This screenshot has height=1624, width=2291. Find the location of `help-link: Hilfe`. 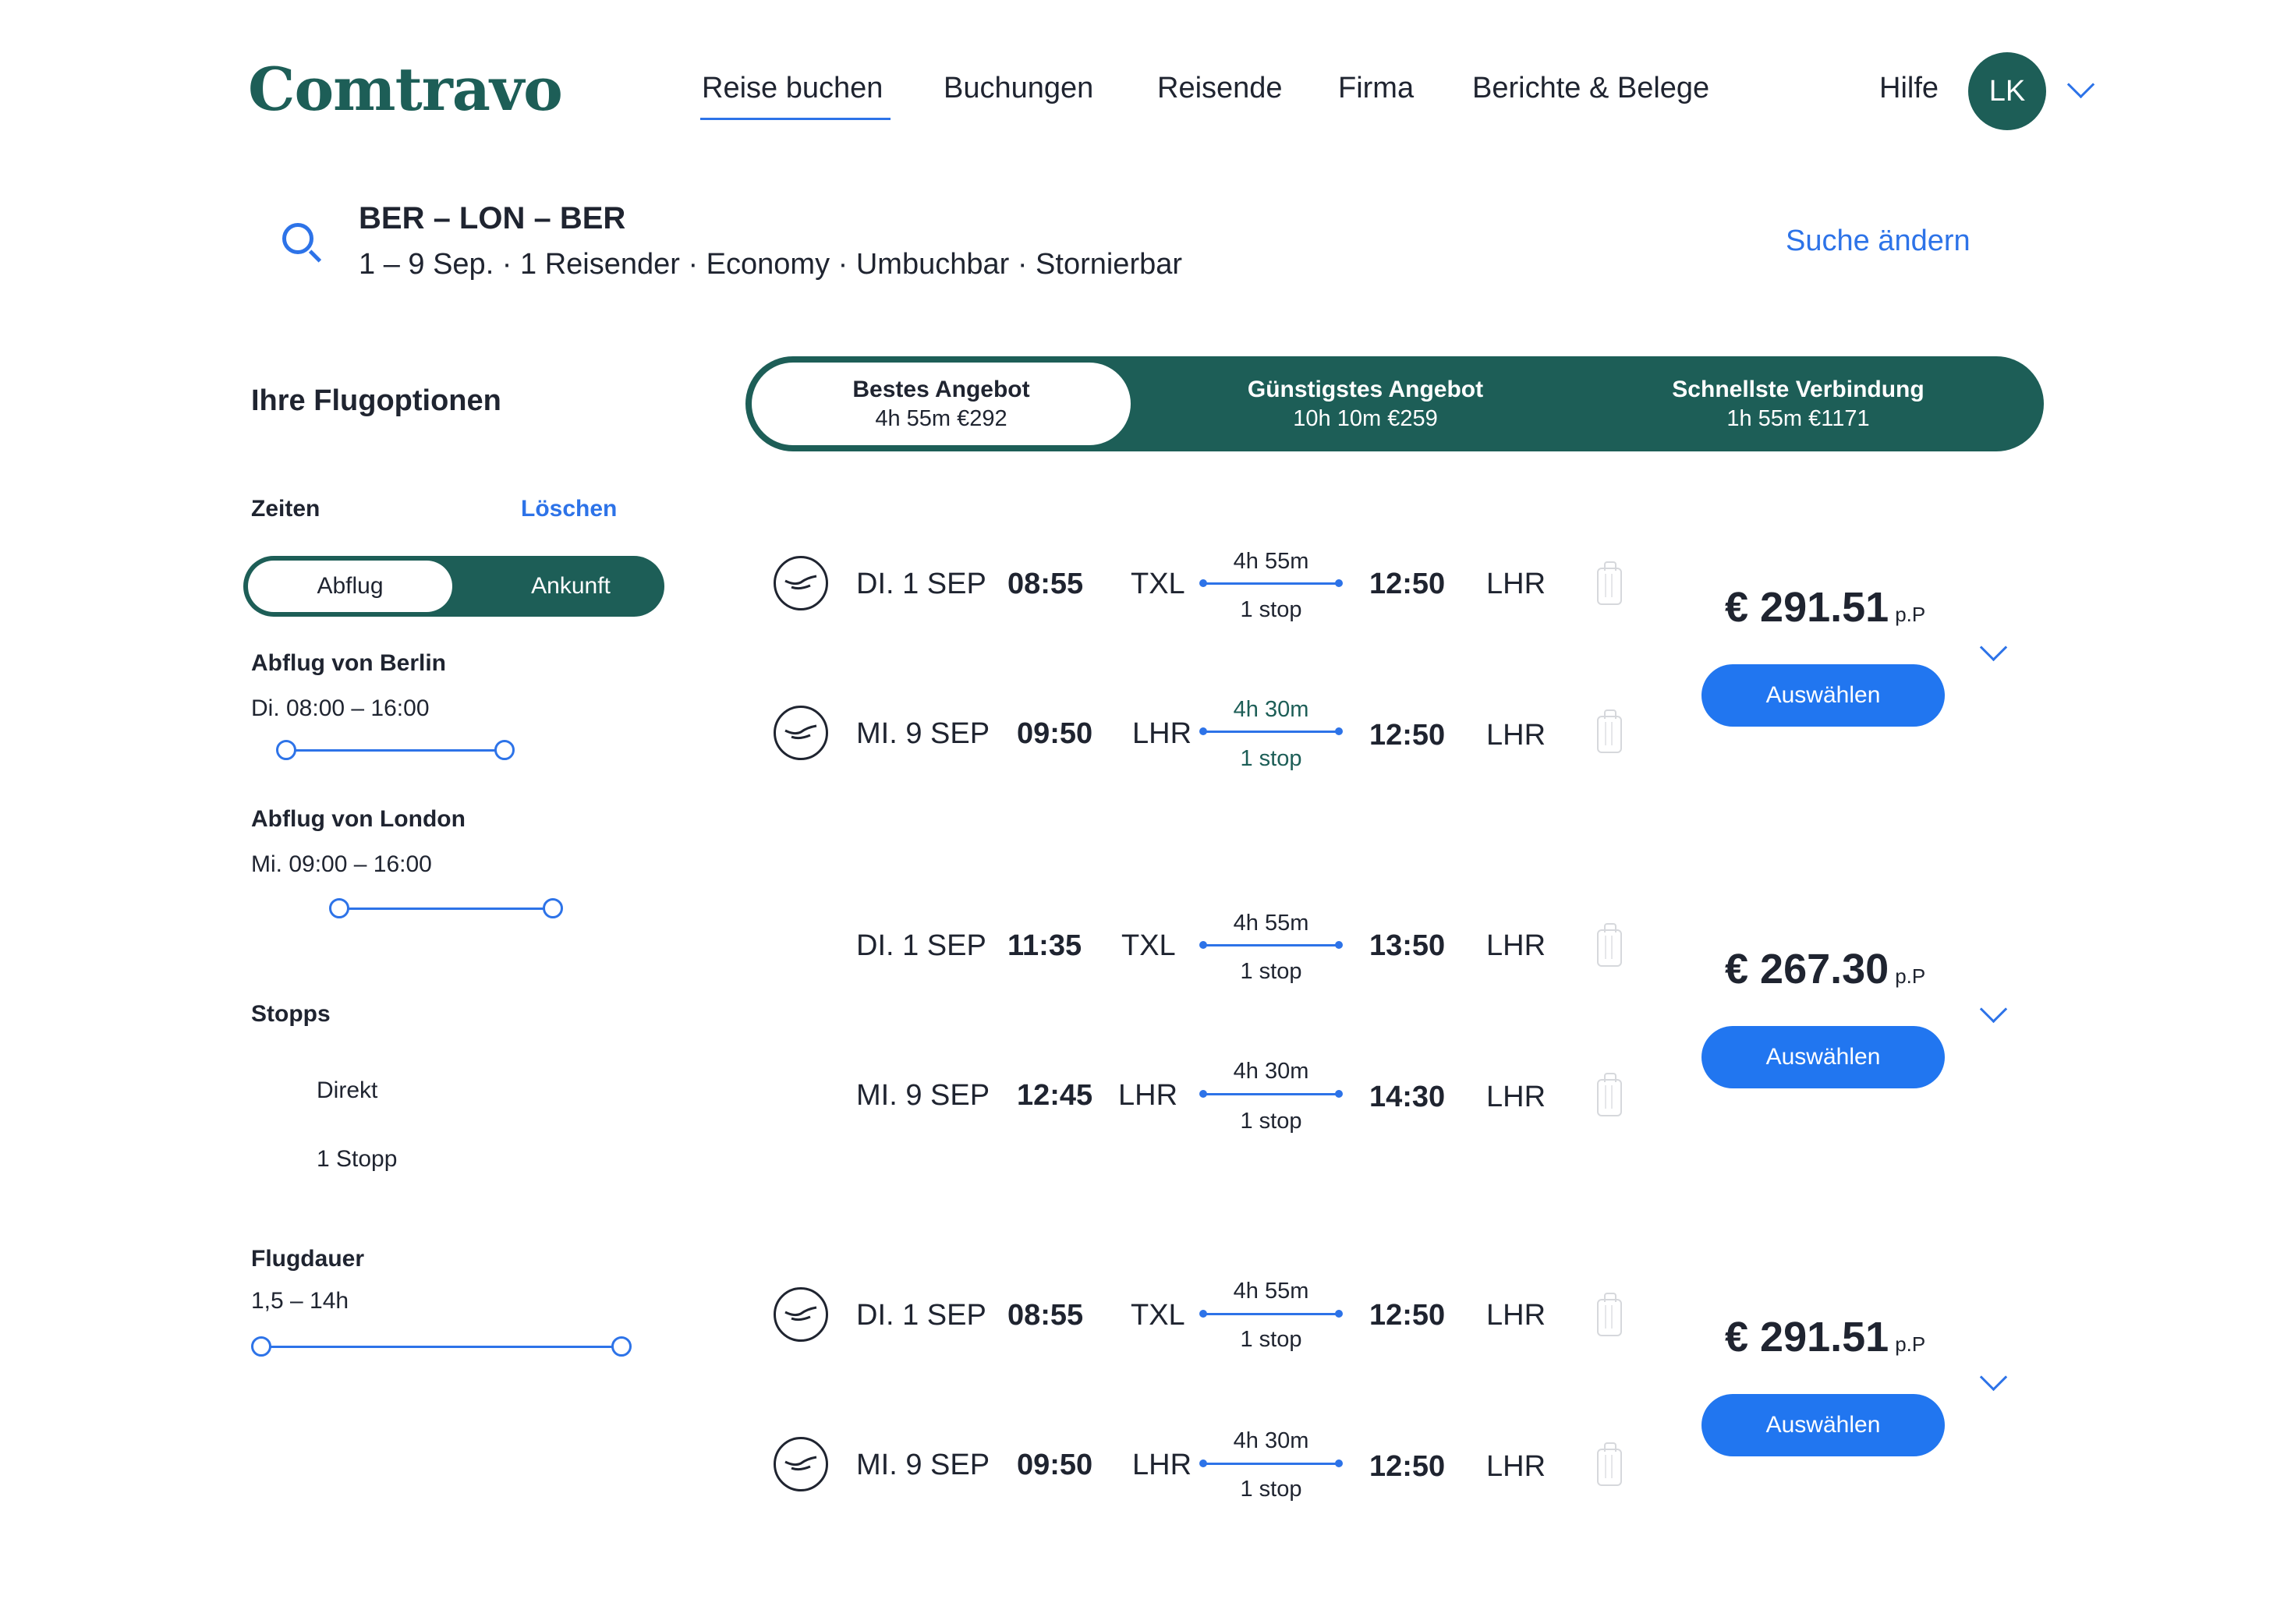

help-link: Hilfe is located at coordinates (1909, 88).